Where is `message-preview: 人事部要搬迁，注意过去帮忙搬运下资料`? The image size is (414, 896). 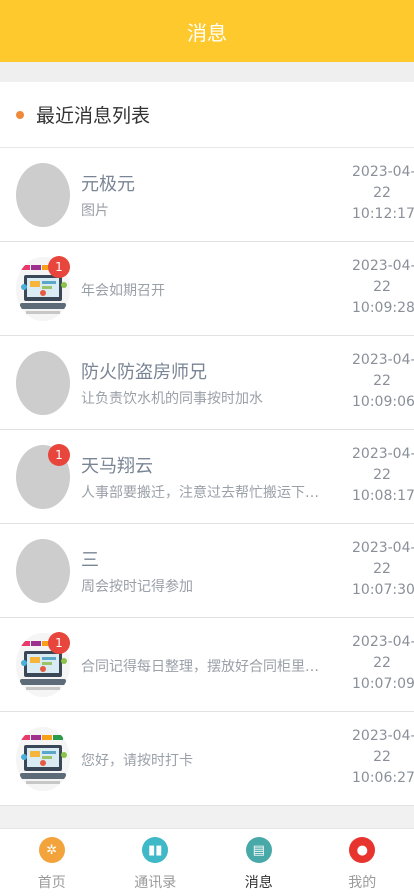
message-preview: 人事部要搬迁，注意过去帮忙搬运下资料 is located at coordinates (203, 493).